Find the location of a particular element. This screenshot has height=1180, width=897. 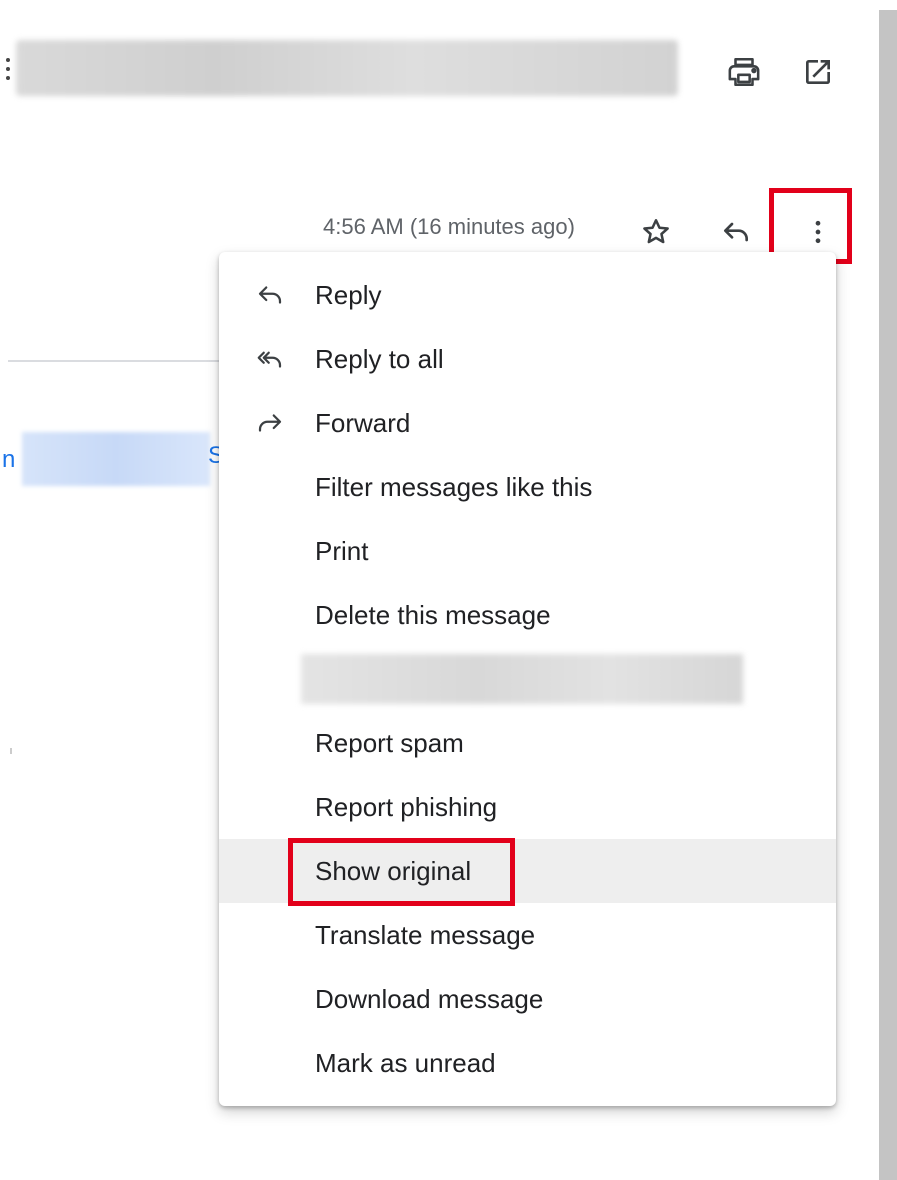

header-divider is located at coordinates (115, 361).